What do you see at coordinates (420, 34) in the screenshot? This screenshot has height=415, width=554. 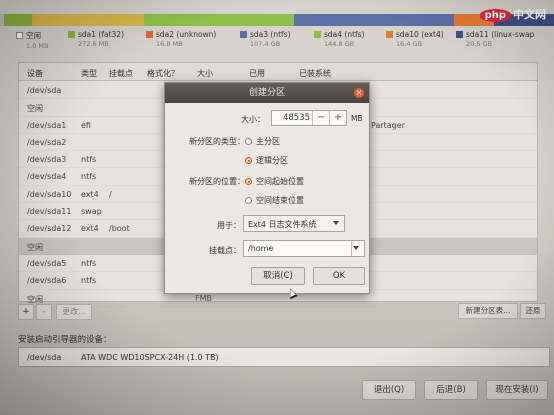 I see `legend-name: sda10 (ext4)` at bounding box center [420, 34].